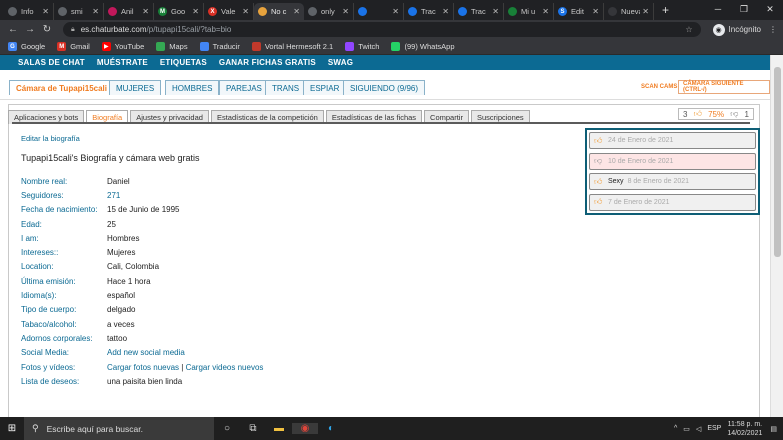 This screenshot has width=783, height=440. I want to click on menu-icon: ⋮, so click(773, 29).